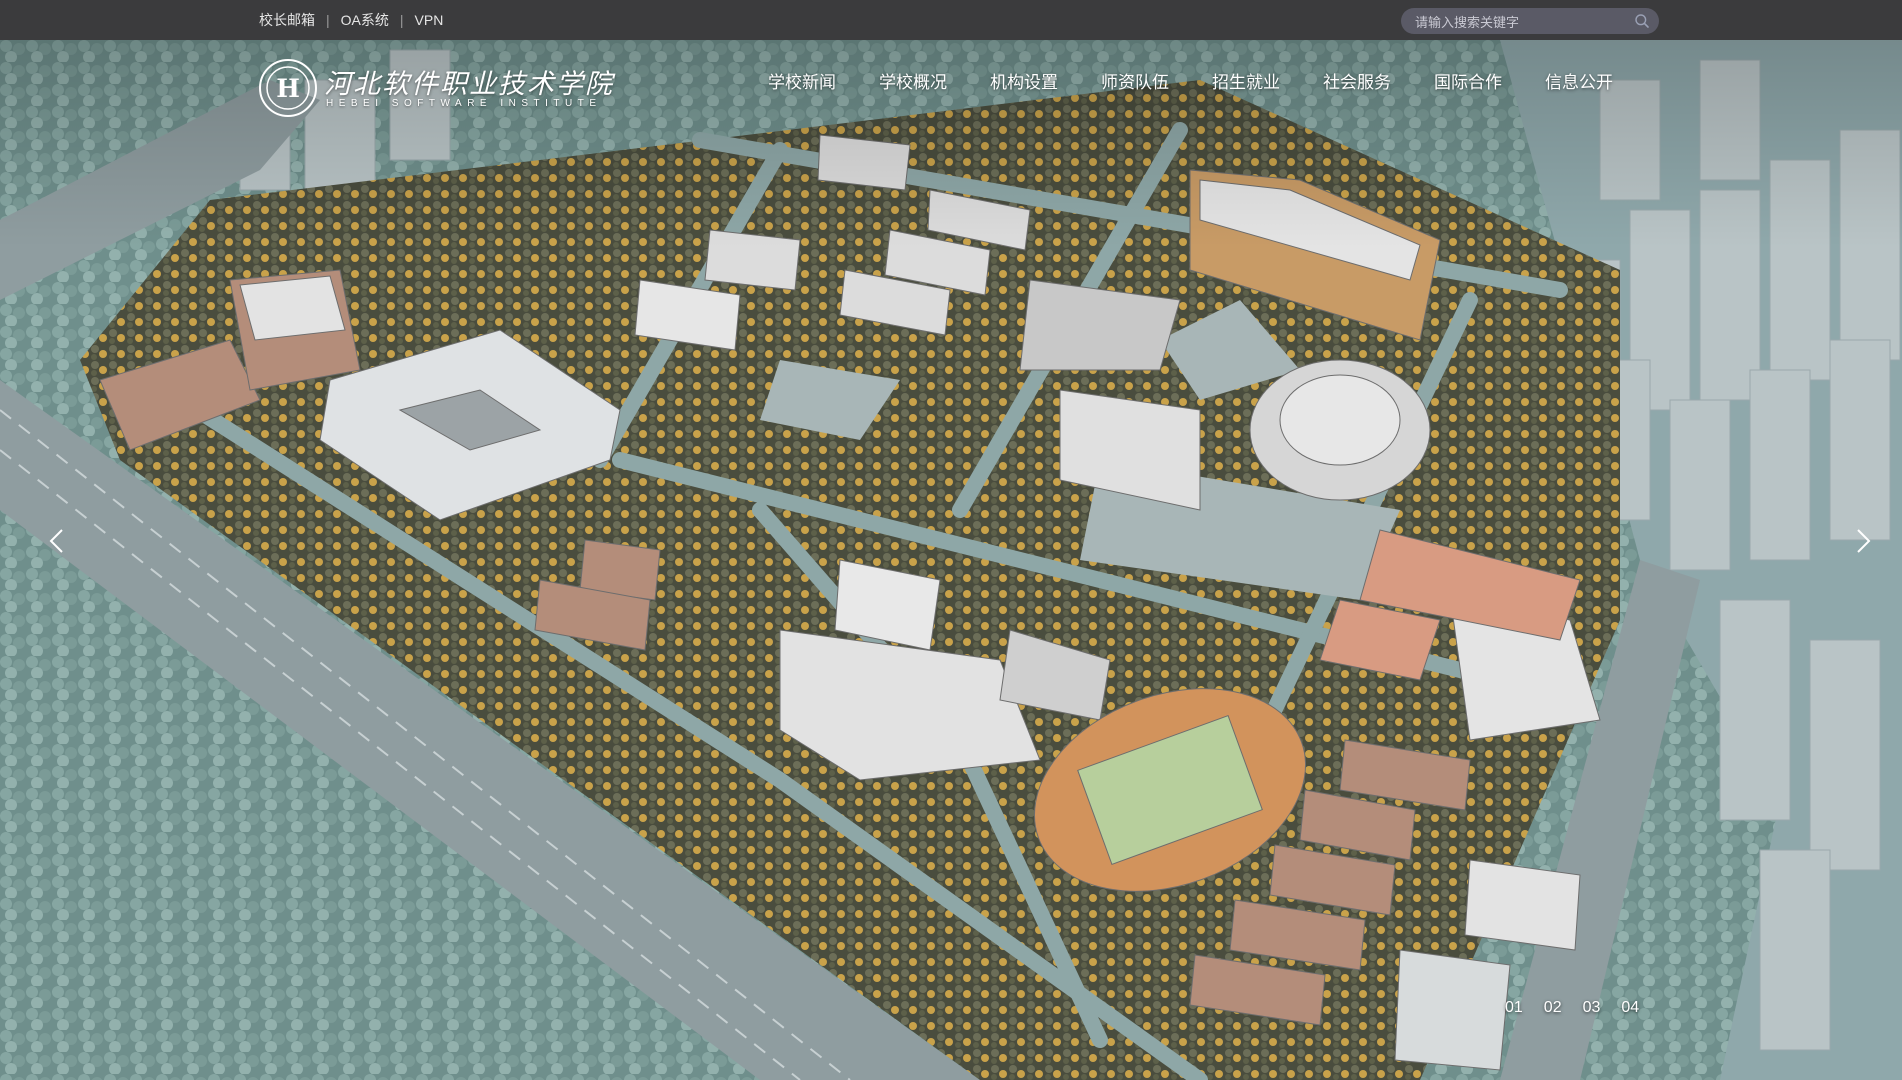 The width and height of the screenshot is (1902, 1080). I want to click on search-icon, so click(1642, 21).